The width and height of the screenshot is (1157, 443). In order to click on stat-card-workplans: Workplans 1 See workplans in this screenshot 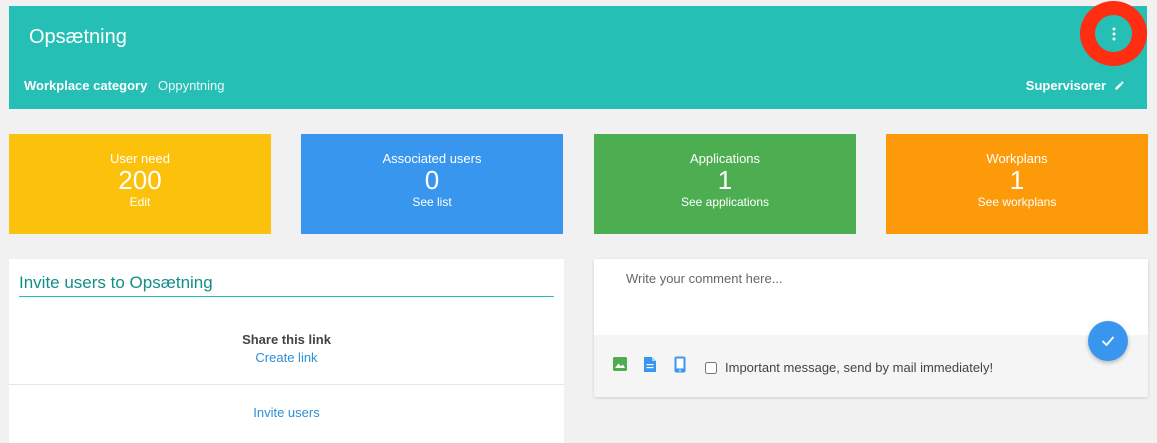, I will do `click(1017, 184)`.